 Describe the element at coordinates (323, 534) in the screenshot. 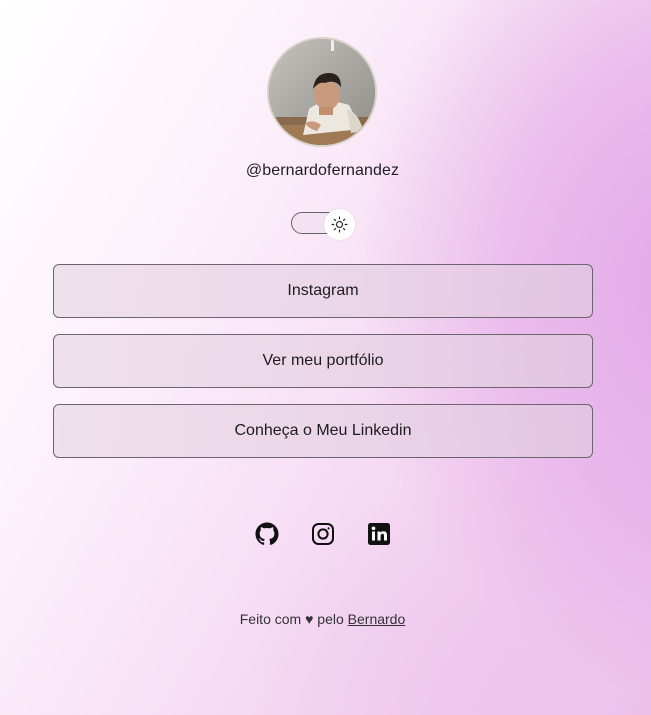

I see `instagram-icon` at that location.